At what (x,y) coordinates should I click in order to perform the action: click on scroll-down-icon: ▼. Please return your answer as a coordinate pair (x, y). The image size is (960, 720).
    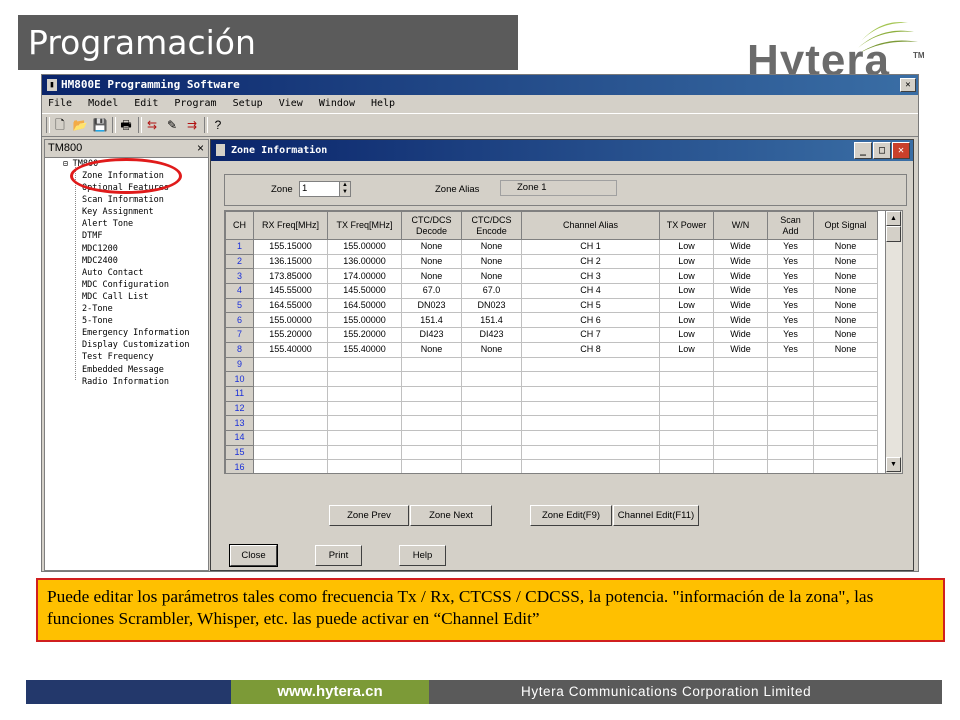
    Looking at the image, I should click on (893, 464).